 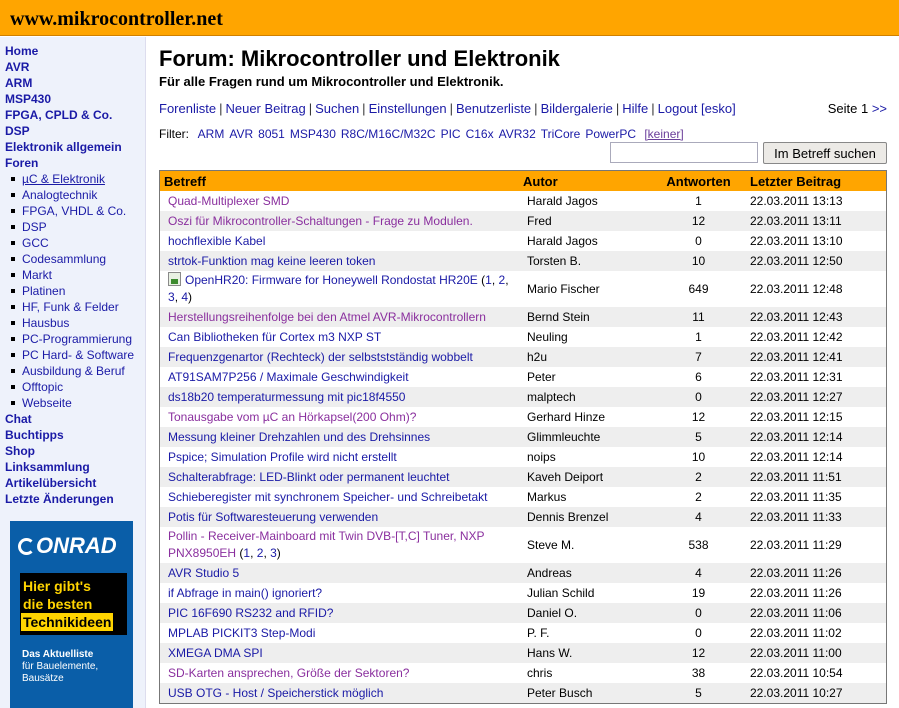 What do you see at coordinates (271, 261) in the screenshot?
I see `thread-subject-link: strtok-Funktion mag keine leeren token` at bounding box center [271, 261].